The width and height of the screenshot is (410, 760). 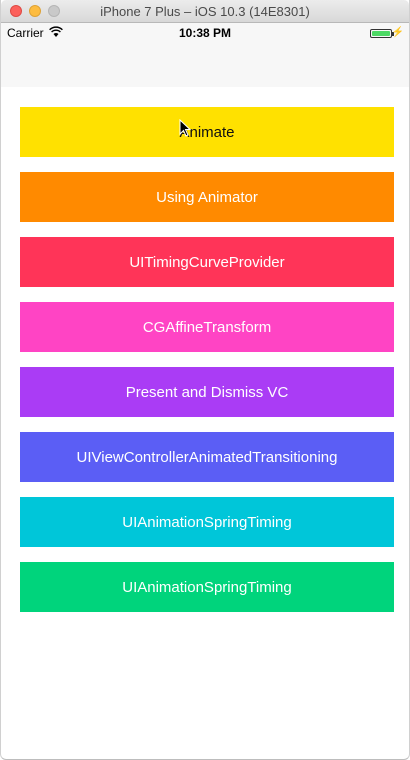 I want to click on status-bar: Carrier 10:38 PM ⚡, so click(x=205, y=33).